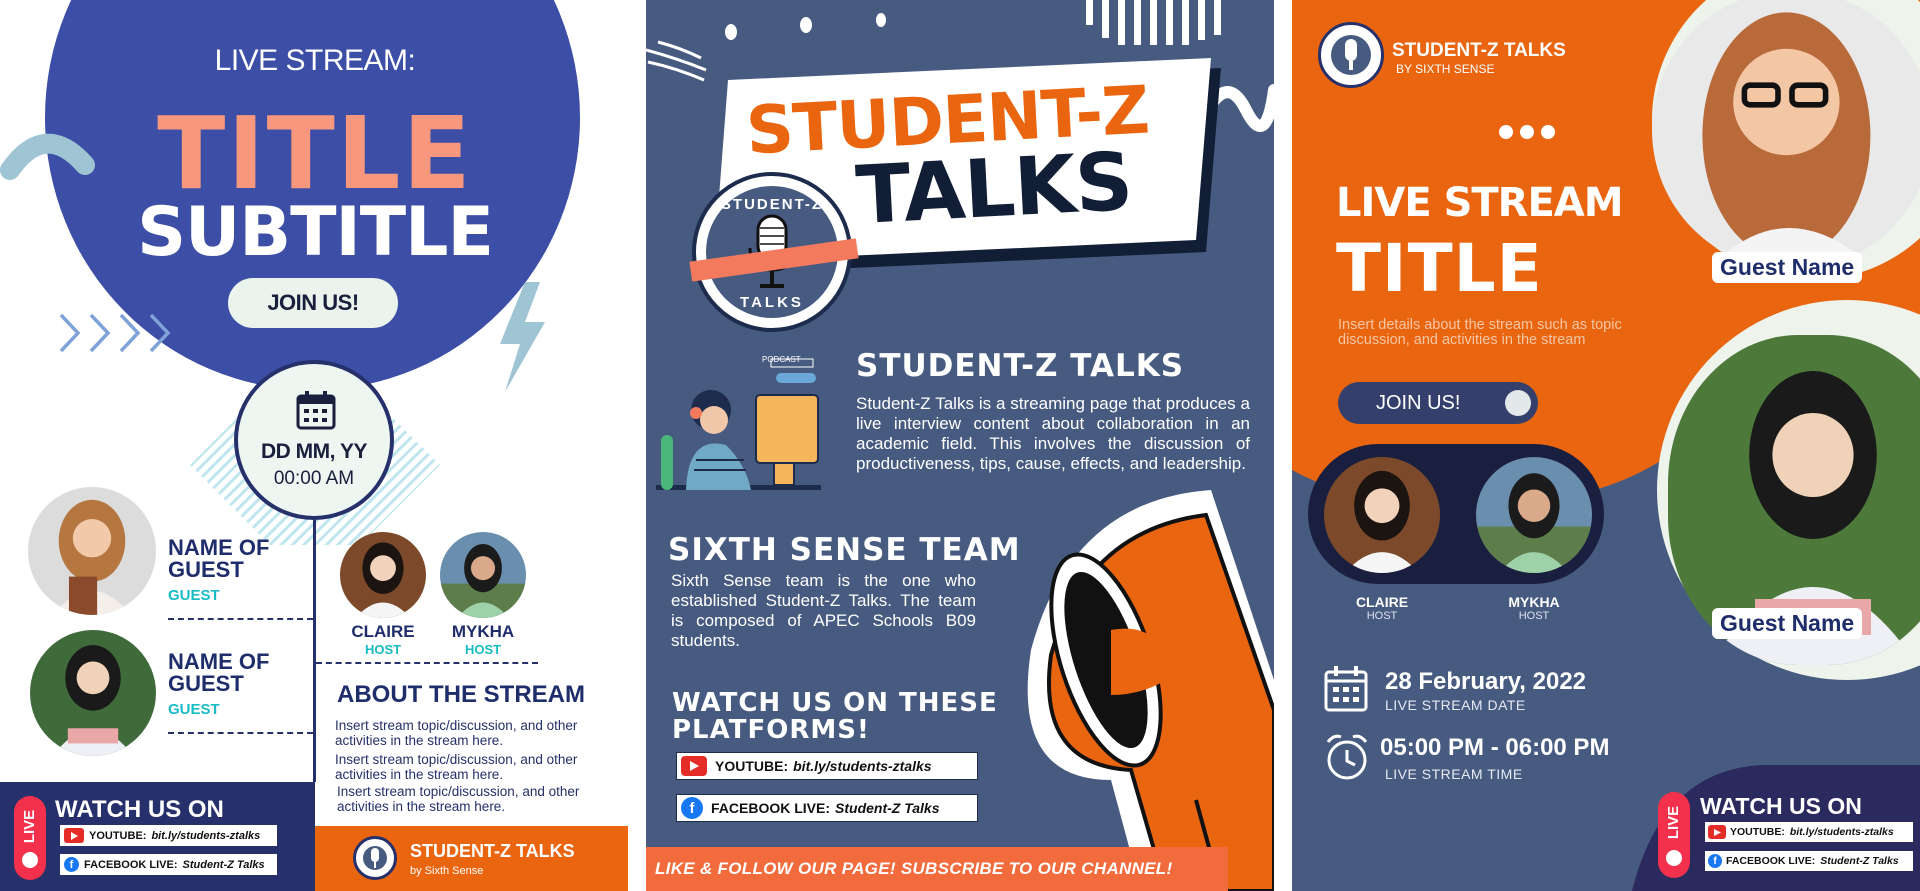 This screenshot has width=1920, height=891. What do you see at coordinates (1439, 268) in the screenshot?
I see `poster-title: TITLE` at bounding box center [1439, 268].